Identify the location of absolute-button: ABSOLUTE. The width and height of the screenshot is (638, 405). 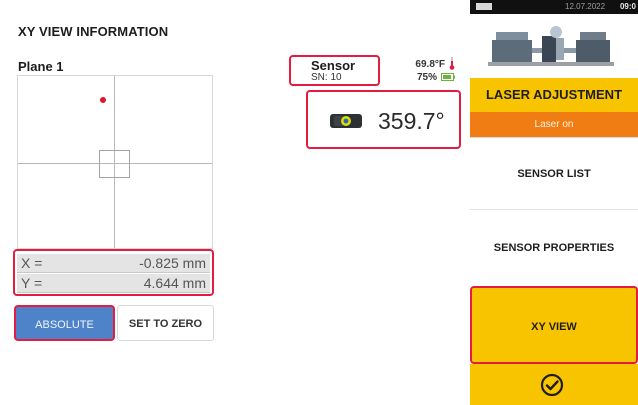
(64, 323).